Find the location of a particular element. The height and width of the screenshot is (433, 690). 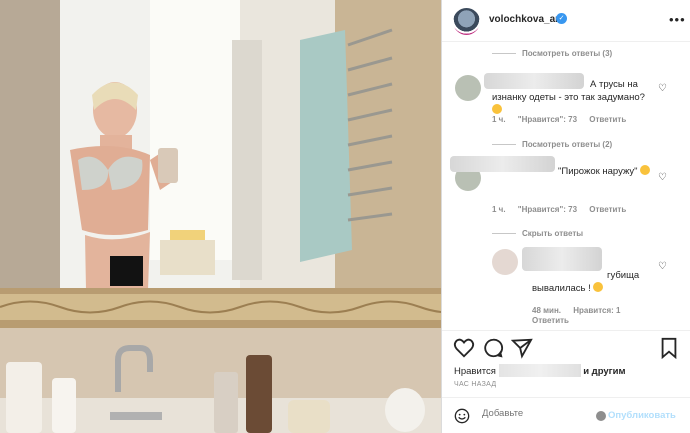

post-header: volochkova_art ✓ ••• is located at coordinates (566, 21).